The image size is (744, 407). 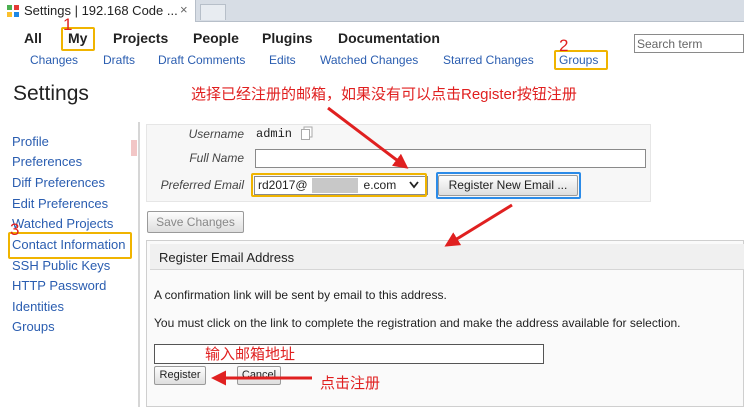 What do you see at coordinates (307, 133) in the screenshot?
I see `copy-icon` at bounding box center [307, 133].